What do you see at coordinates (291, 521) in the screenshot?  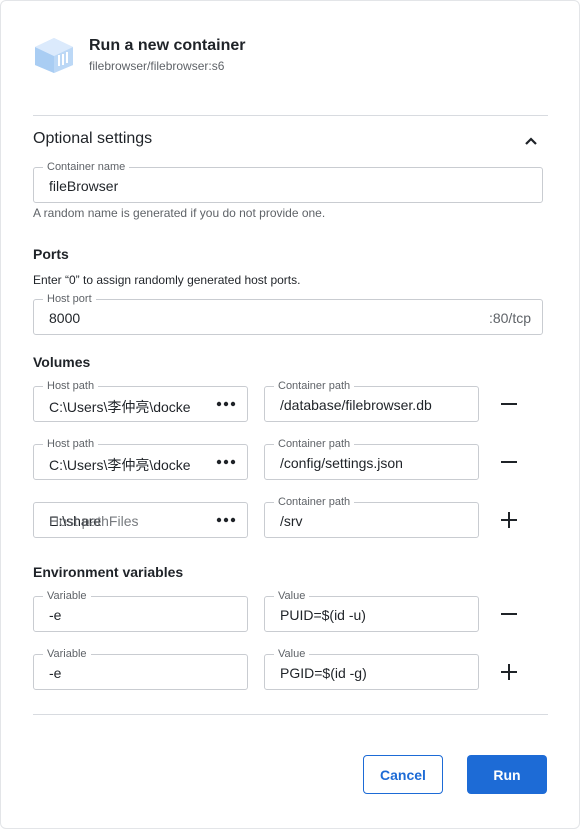 I see `container-path-value: /srv` at bounding box center [291, 521].